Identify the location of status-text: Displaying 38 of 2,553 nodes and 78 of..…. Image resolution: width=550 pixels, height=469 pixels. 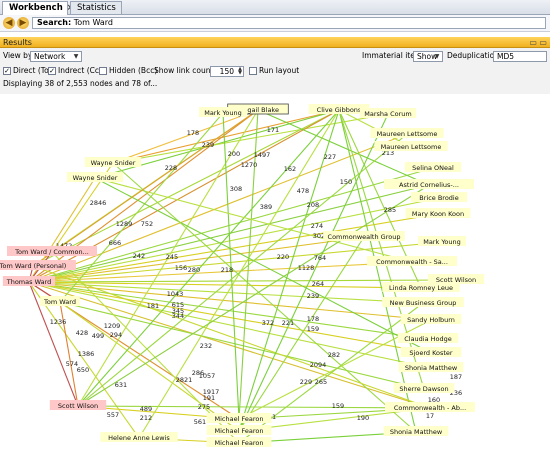
(80, 83).